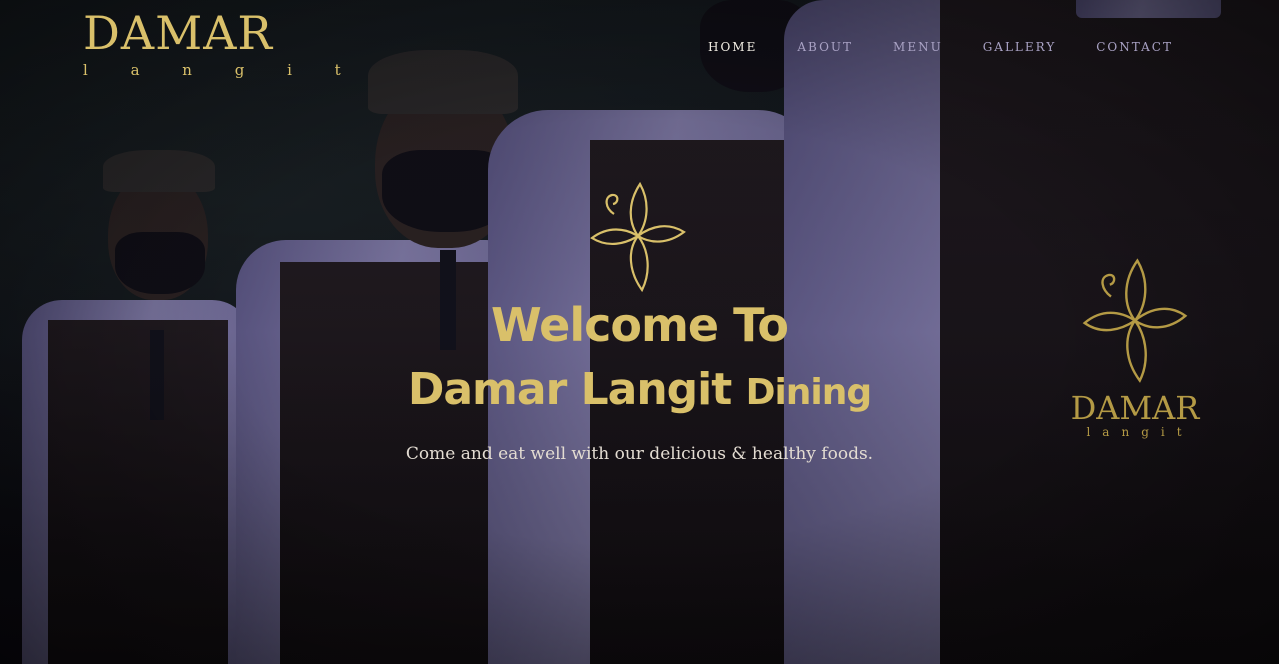 This screenshot has height=664, width=1279. Describe the element at coordinates (825, 47) in the screenshot. I see `nav-about: ABOUT` at that location.